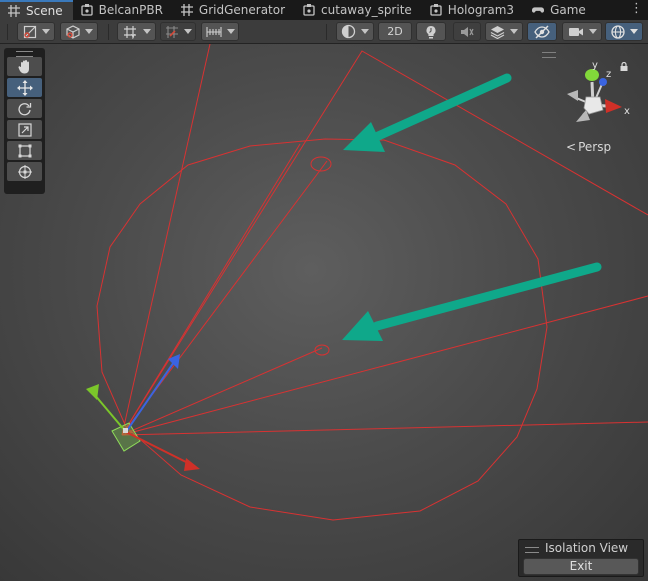 The height and width of the screenshot is (581, 648). I want to click on speaker-mute-icon, so click(467, 31).